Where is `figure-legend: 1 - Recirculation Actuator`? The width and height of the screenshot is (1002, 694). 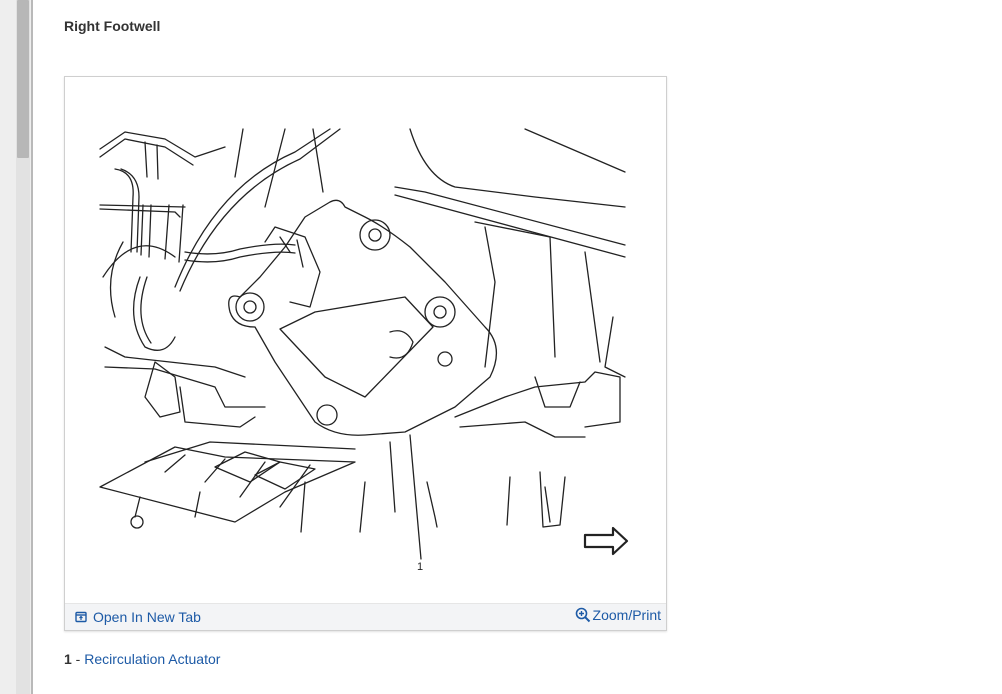
figure-legend: 1 - Recirculation Actuator is located at coordinates (142, 659).